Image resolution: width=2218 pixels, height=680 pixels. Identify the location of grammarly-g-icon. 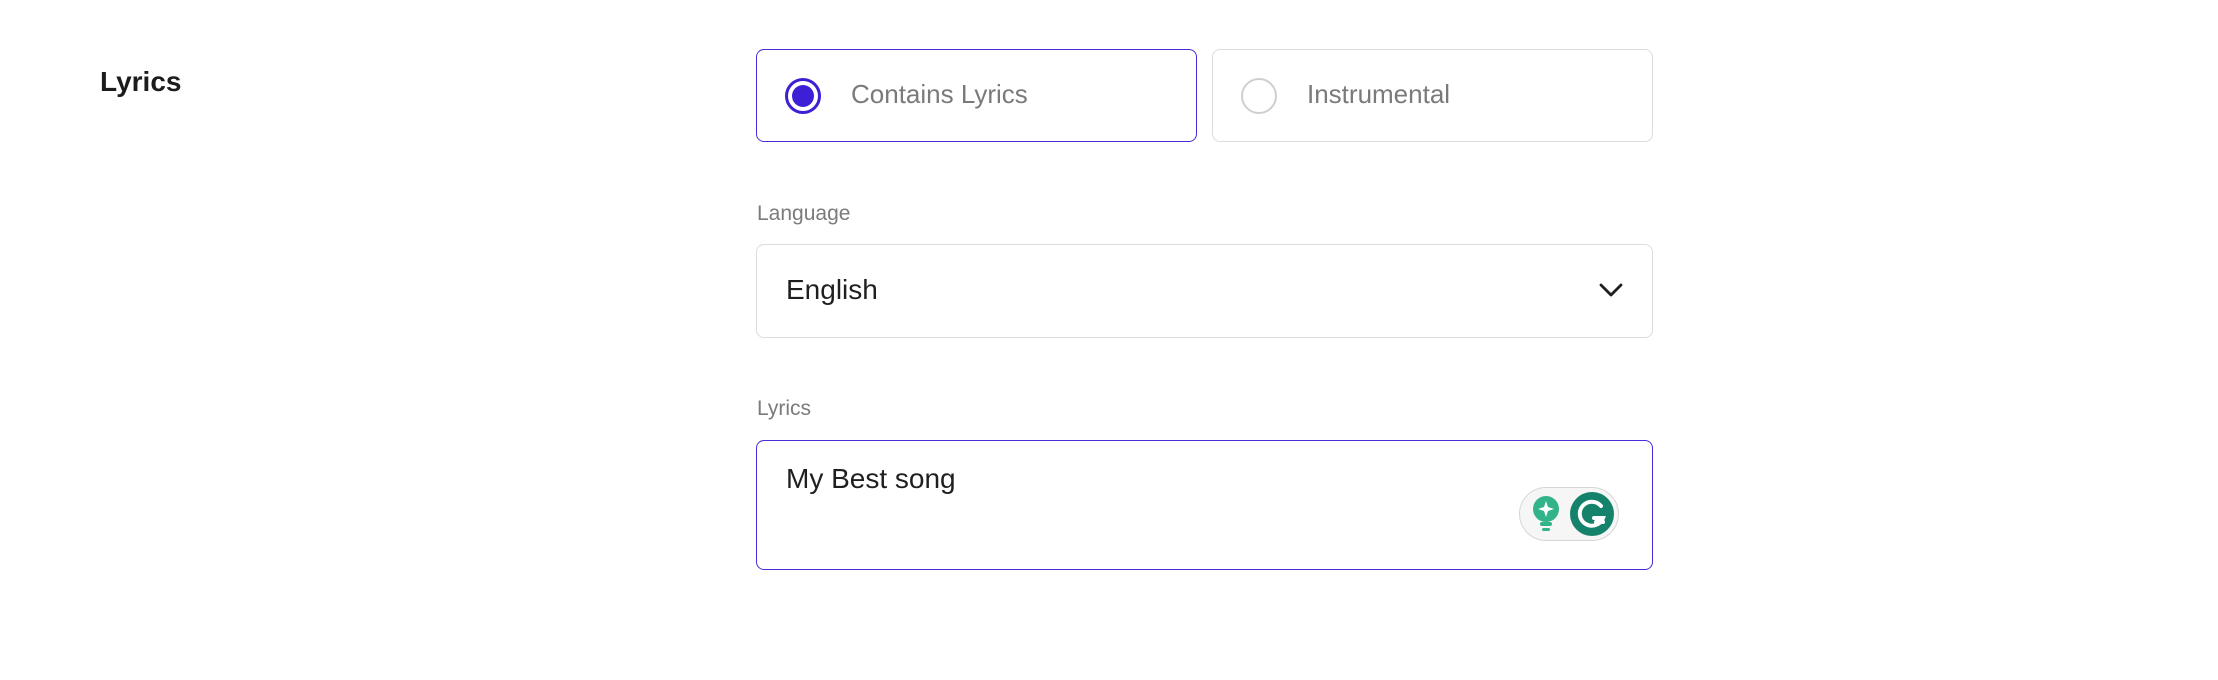
(1592, 514).